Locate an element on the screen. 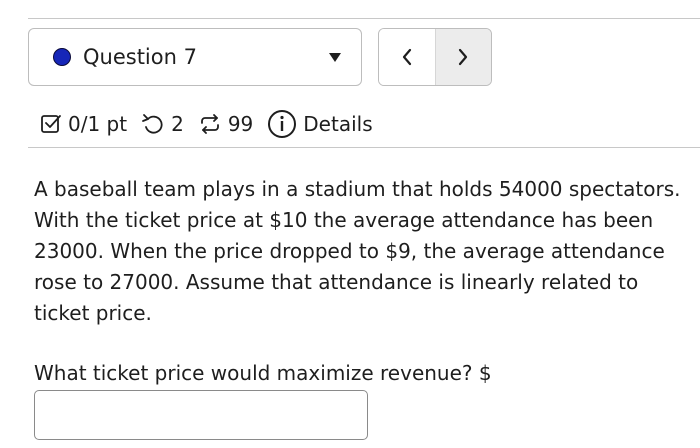 This screenshot has height=448, width=700. attempts-count: 99 is located at coordinates (240, 124).